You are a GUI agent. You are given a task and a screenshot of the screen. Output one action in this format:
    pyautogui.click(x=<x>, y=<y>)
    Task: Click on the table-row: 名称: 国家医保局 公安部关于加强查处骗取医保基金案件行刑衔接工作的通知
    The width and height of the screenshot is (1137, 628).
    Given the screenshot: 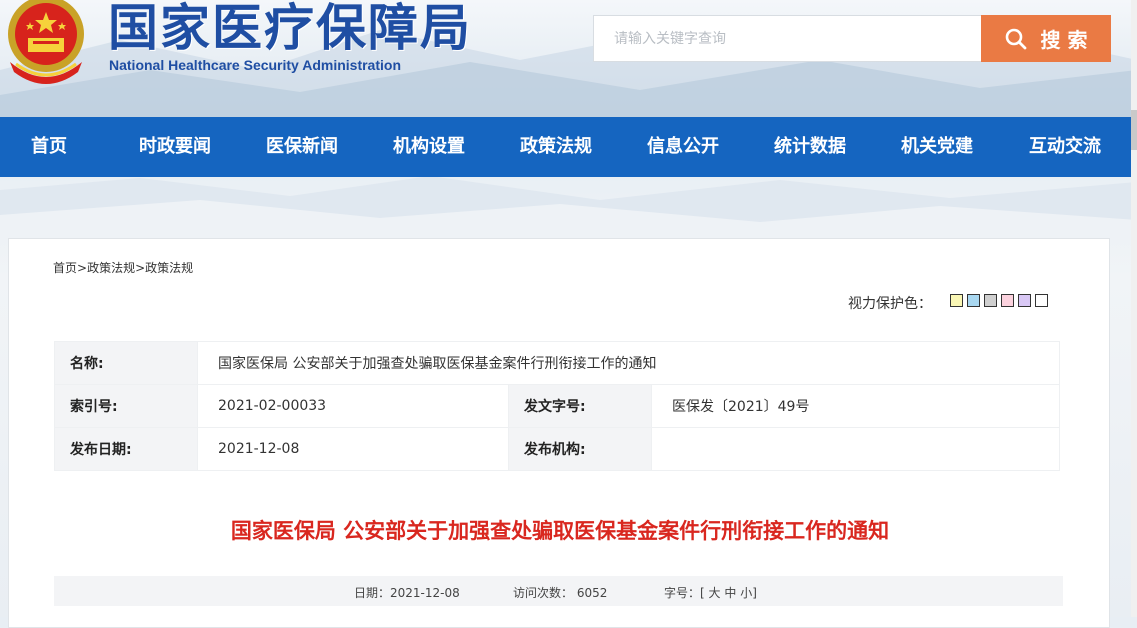 What is the action you would take?
    pyautogui.click(x=557, y=363)
    